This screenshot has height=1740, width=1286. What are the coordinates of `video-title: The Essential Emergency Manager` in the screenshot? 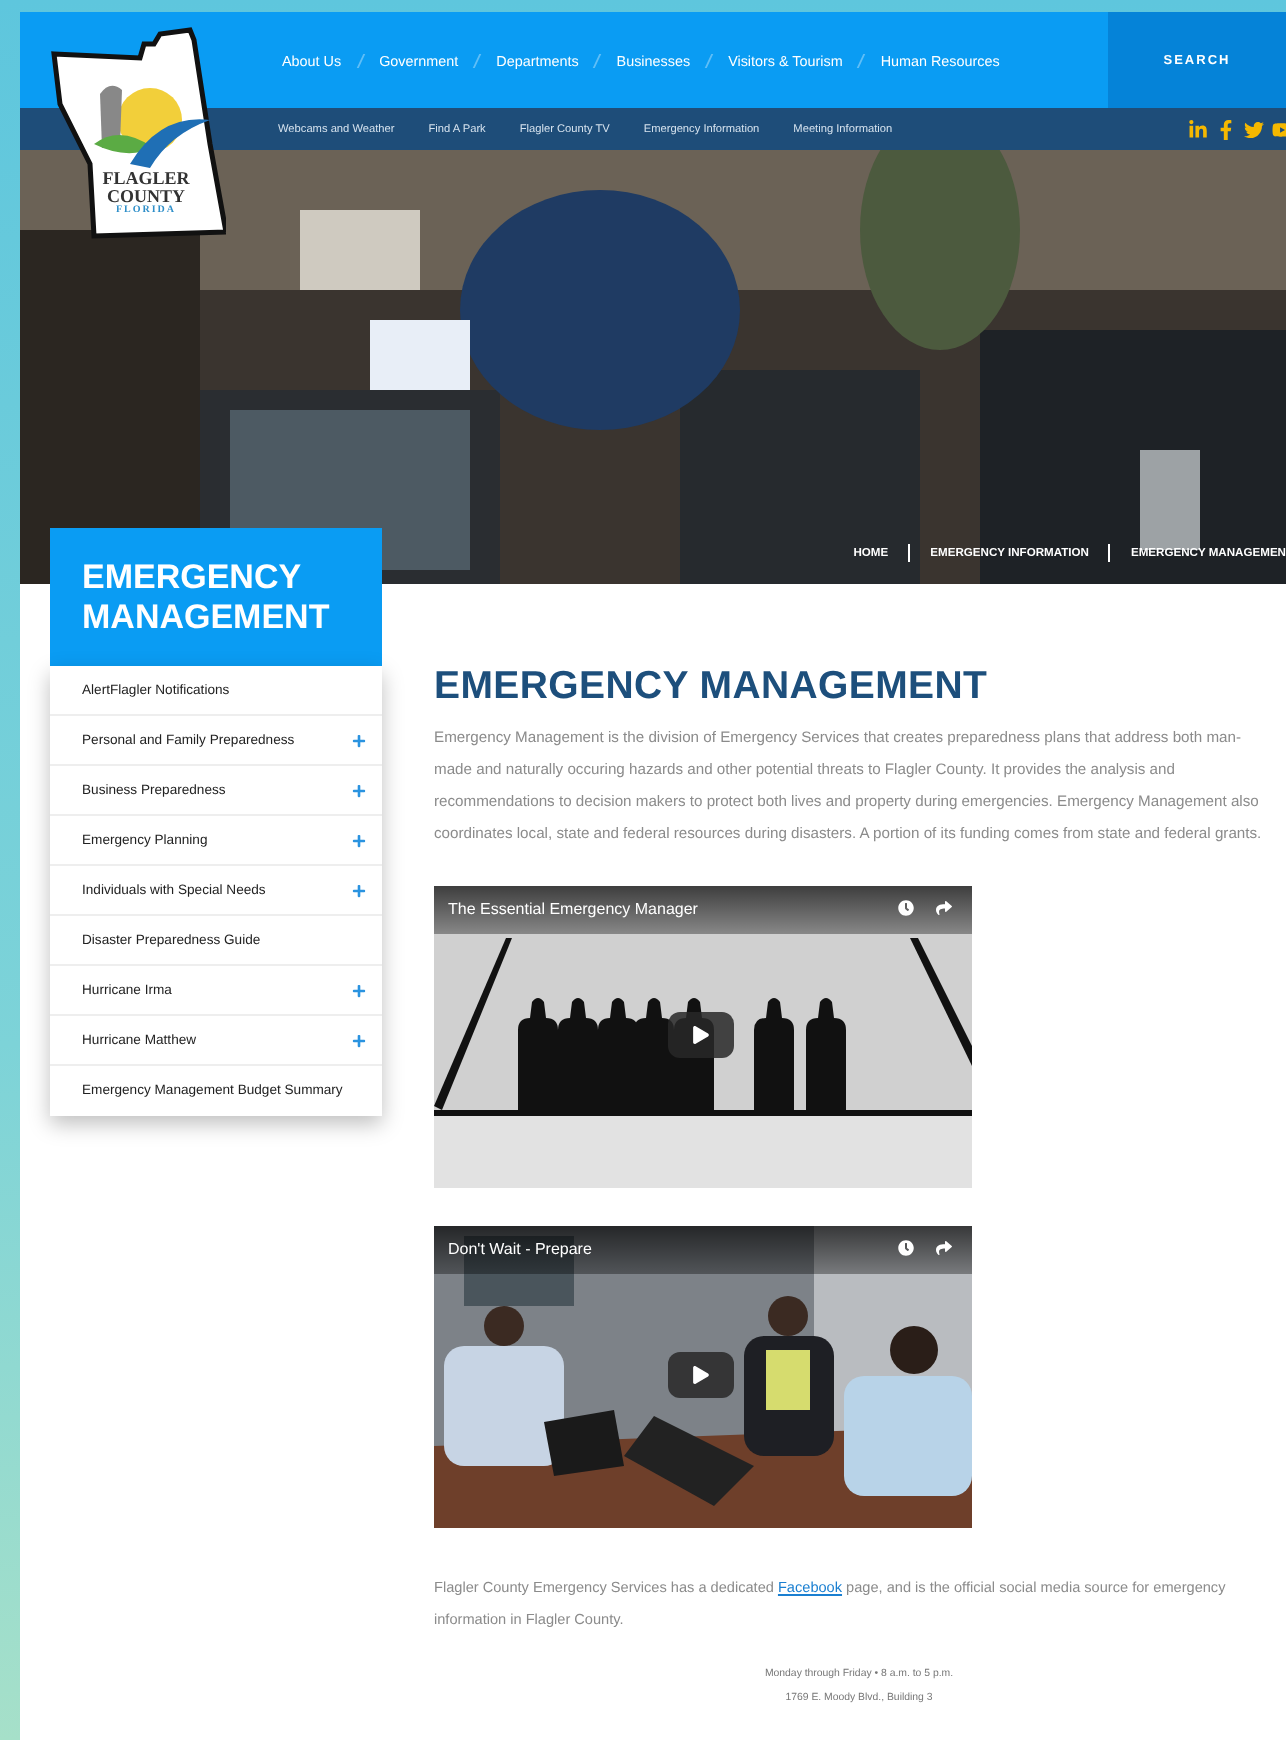 It's located at (573, 909).